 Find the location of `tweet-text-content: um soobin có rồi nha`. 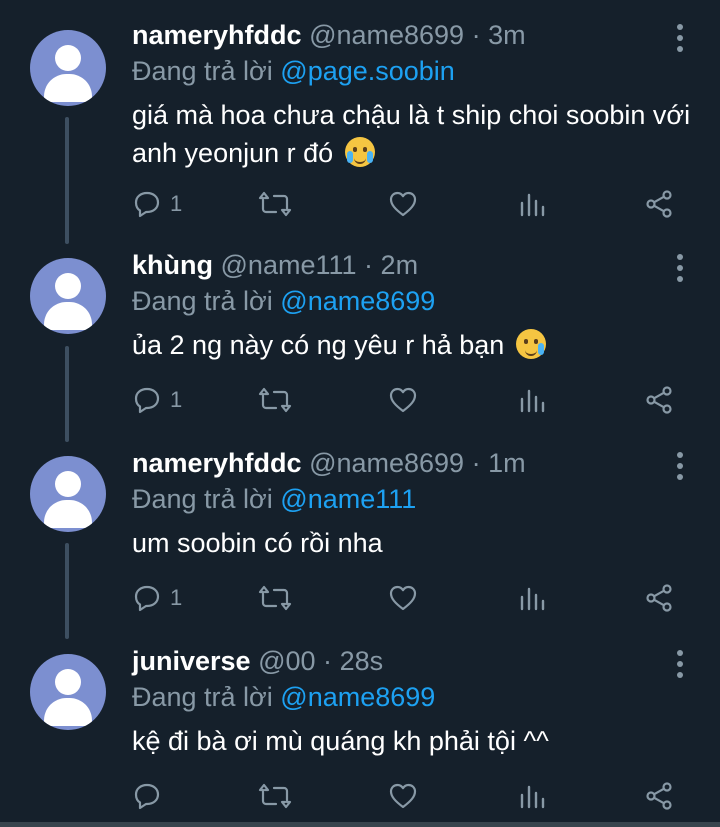

tweet-text-content: um soobin có rồi nha is located at coordinates (257, 543).